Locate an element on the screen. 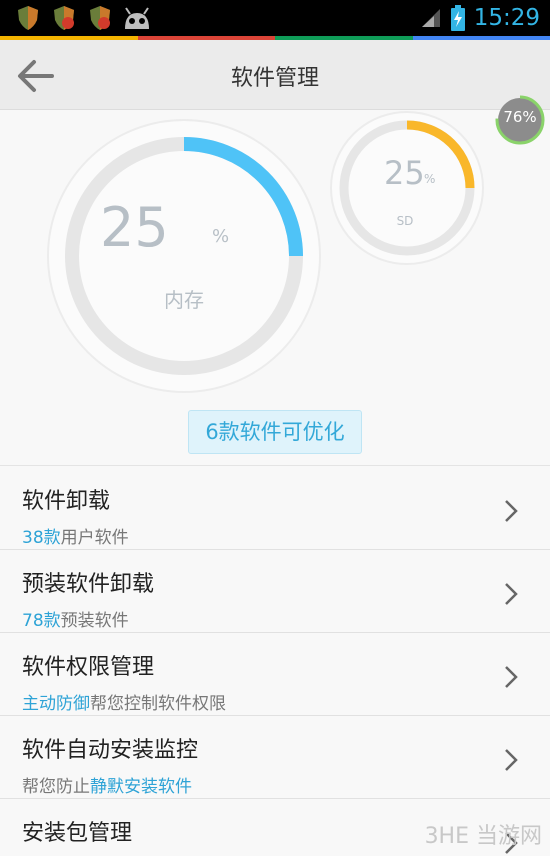 The height and width of the screenshot is (856, 550). battery-charging-icon is located at coordinates (457, 18).